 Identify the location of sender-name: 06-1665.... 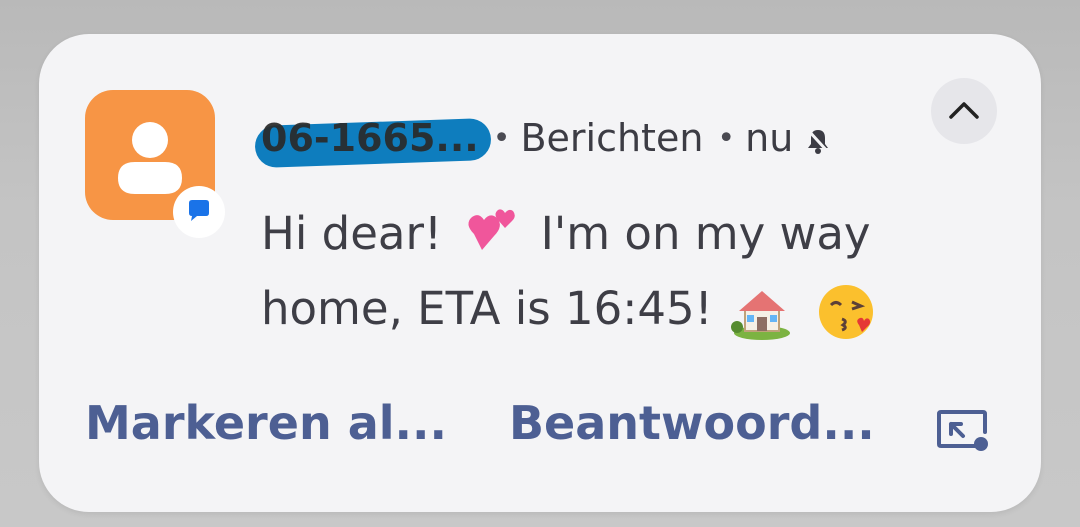
(373, 142).